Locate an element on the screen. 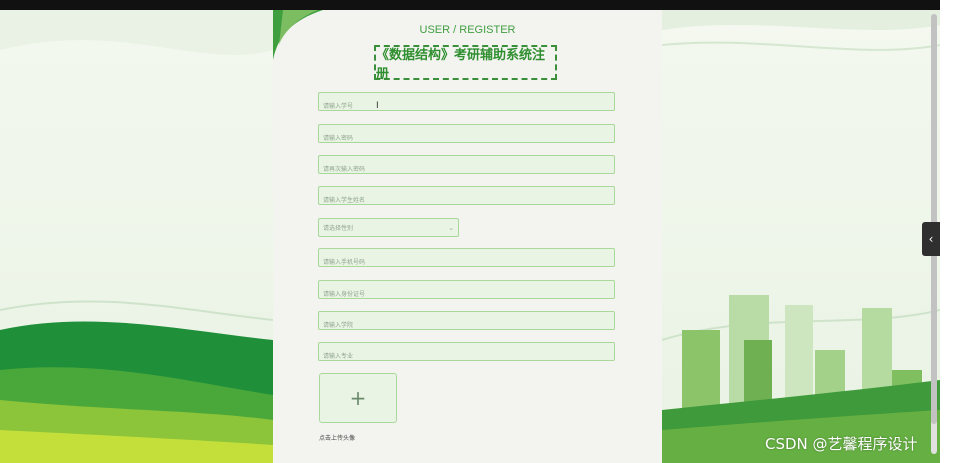 This screenshot has height=463, width=955. student-id-input is located at coordinates (466, 106).